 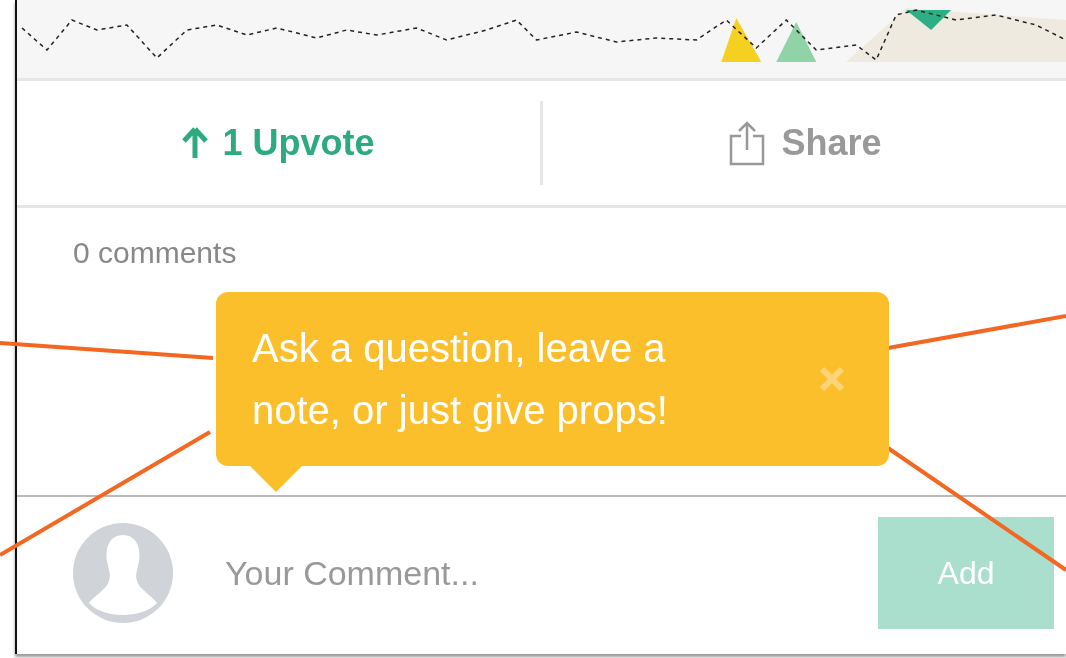 I want to click on avatar-icon, so click(x=123, y=573).